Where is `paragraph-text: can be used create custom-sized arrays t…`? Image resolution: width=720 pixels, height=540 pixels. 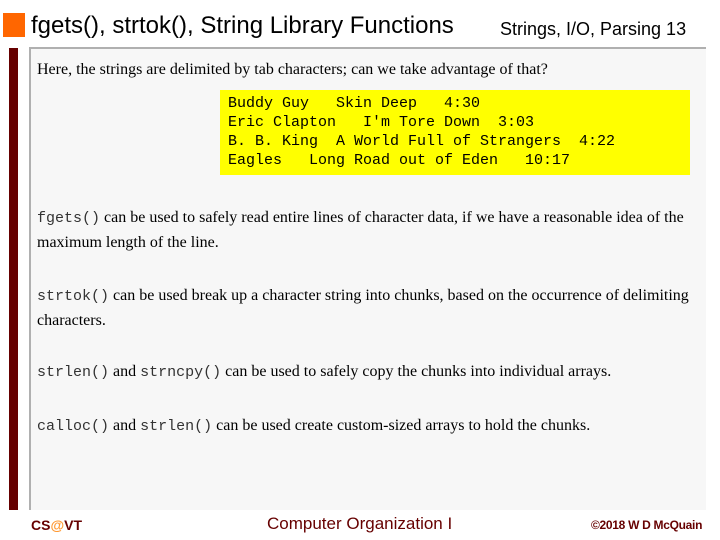 paragraph-text: can be used create custom-sized arrays t… is located at coordinates (401, 425).